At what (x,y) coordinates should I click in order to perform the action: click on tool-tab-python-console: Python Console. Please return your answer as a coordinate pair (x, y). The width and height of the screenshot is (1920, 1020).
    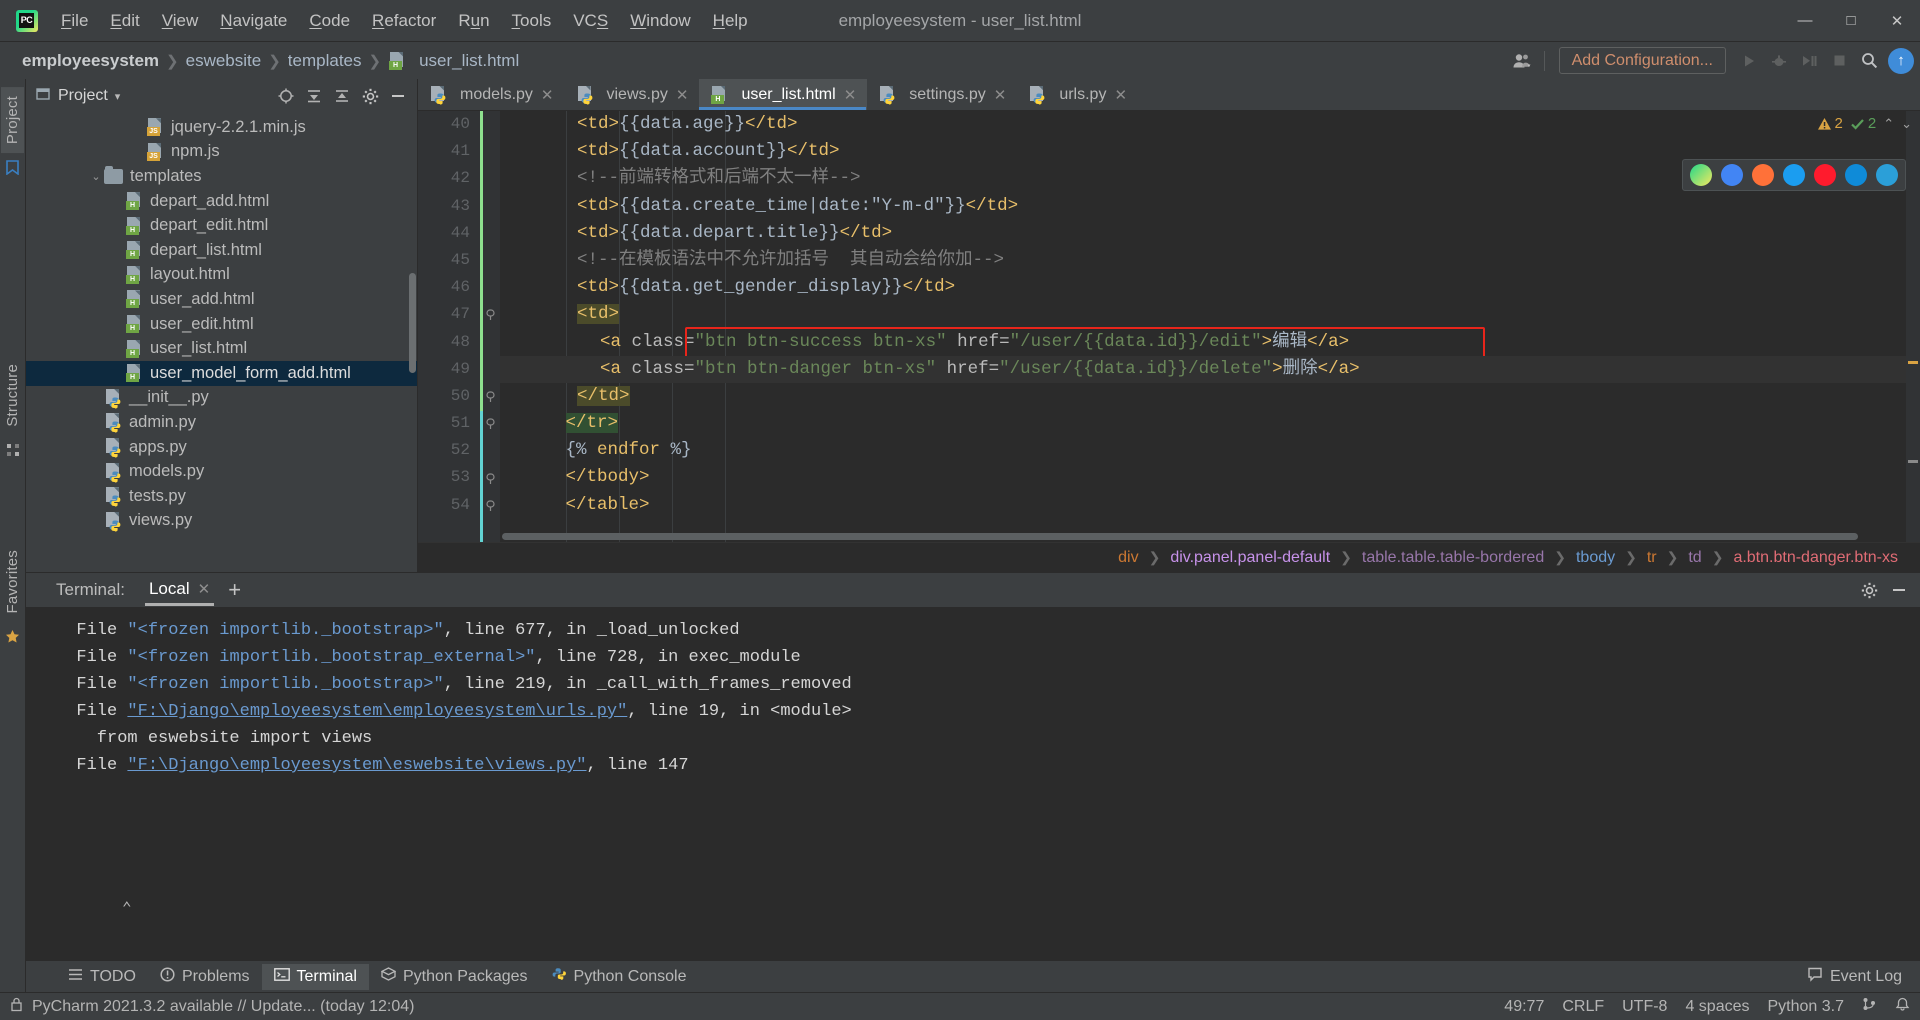
    Looking at the image, I should click on (619, 976).